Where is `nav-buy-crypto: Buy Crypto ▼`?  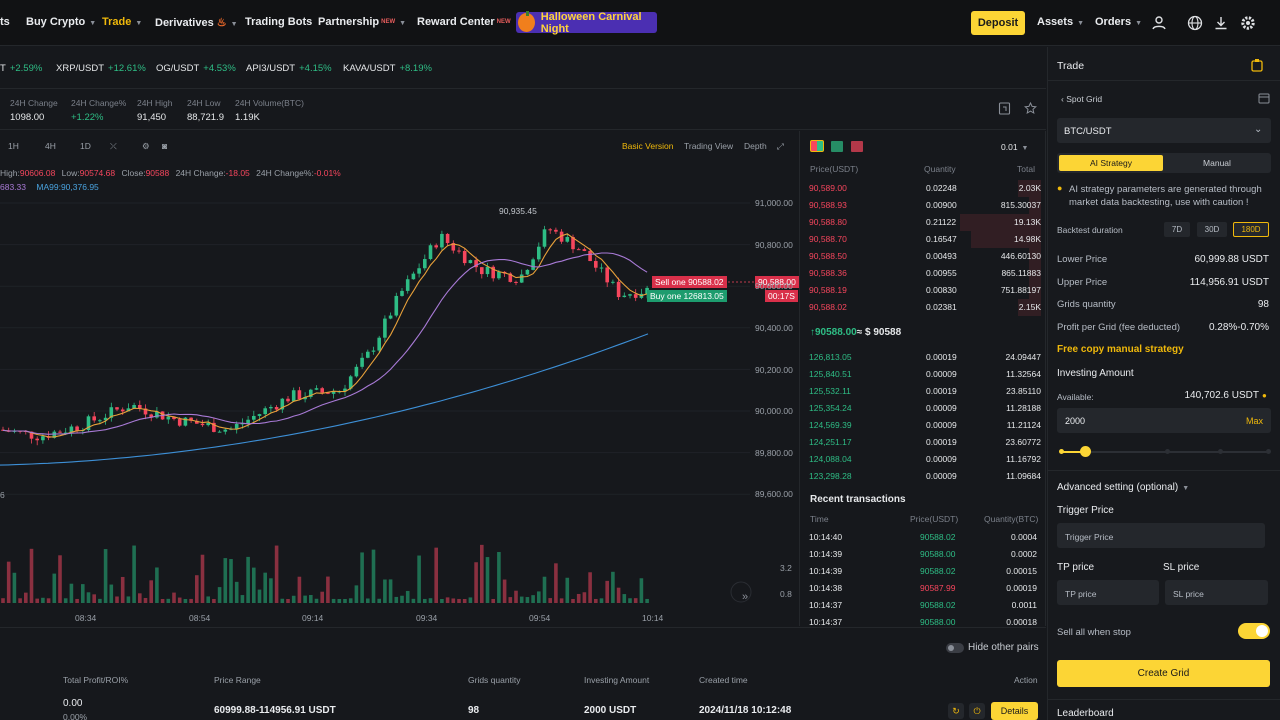 nav-buy-crypto: Buy Crypto ▼ is located at coordinates (61, 22).